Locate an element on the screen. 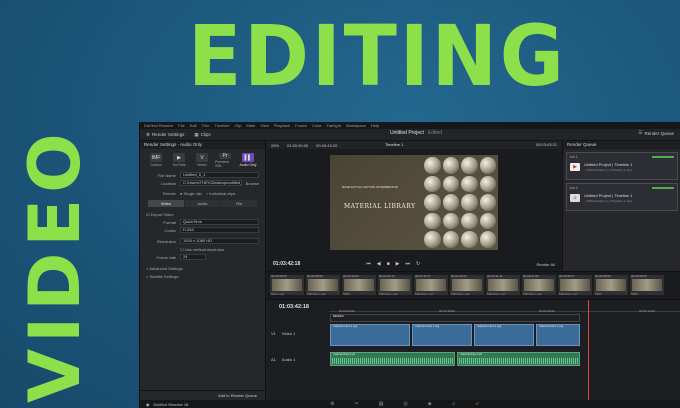  clip-thumbnail: 00:01:09:24 1080 Main I.mp4 is located at coordinates (467, 285).